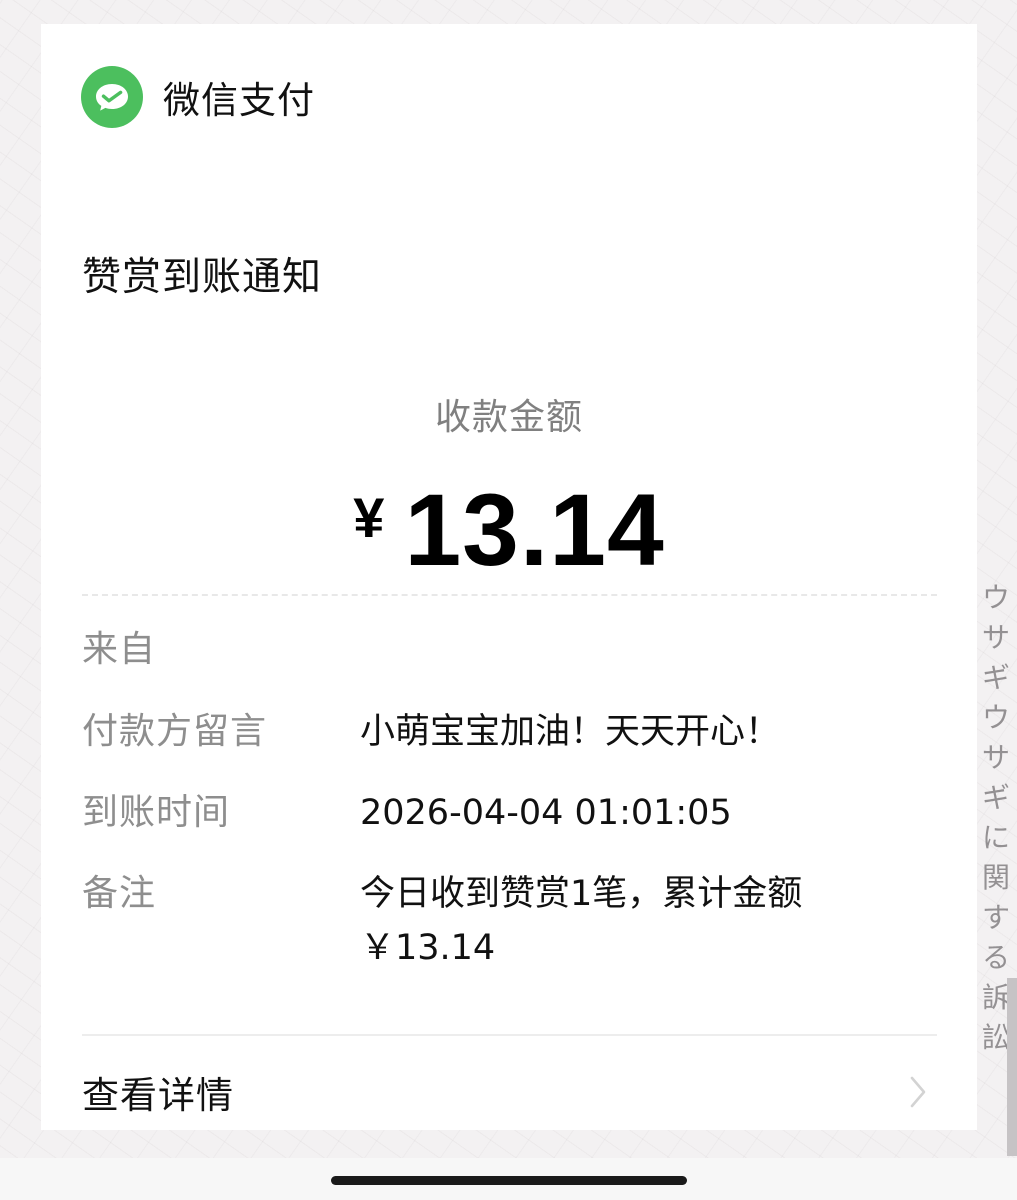 This screenshot has width=1017, height=1200. Describe the element at coordinates (428, 948) in the screenshot. I see `remark-line-2: ￥13.14` at that location.